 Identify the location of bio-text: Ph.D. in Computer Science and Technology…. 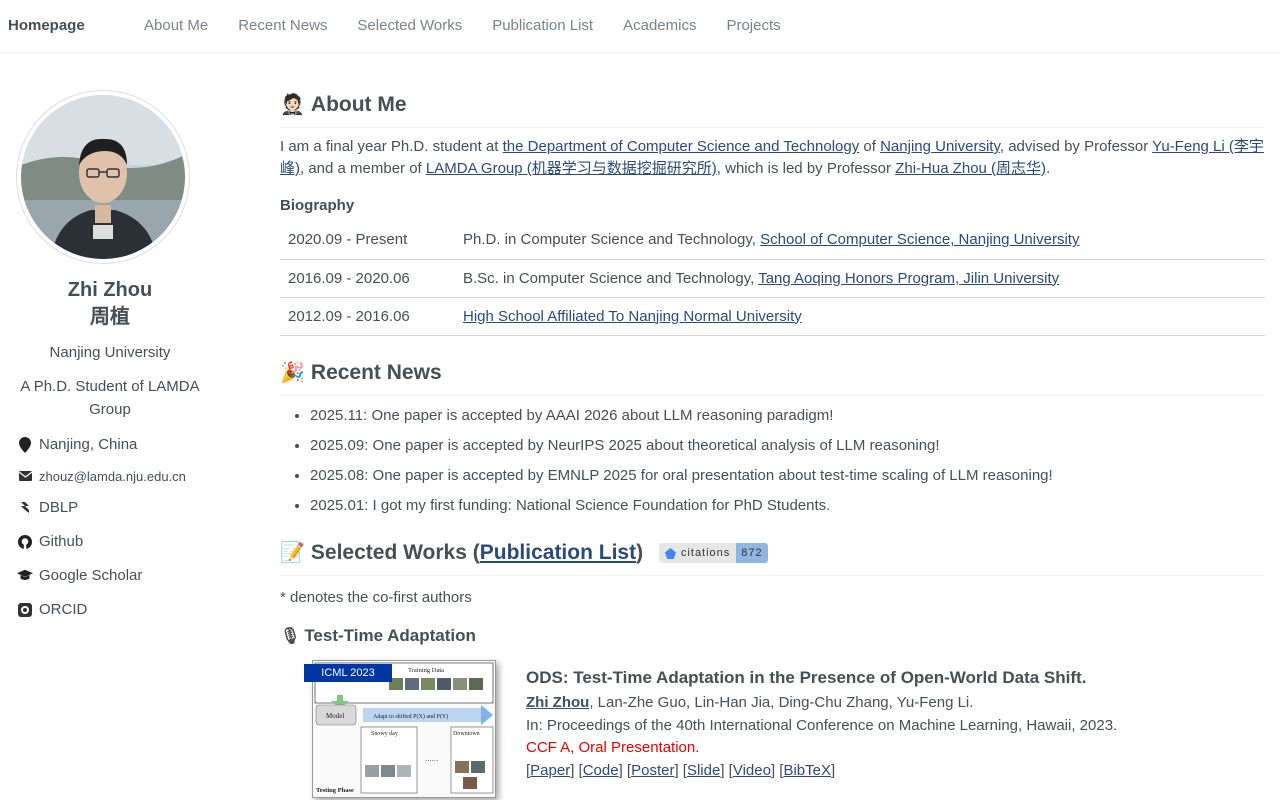
(612, 240).